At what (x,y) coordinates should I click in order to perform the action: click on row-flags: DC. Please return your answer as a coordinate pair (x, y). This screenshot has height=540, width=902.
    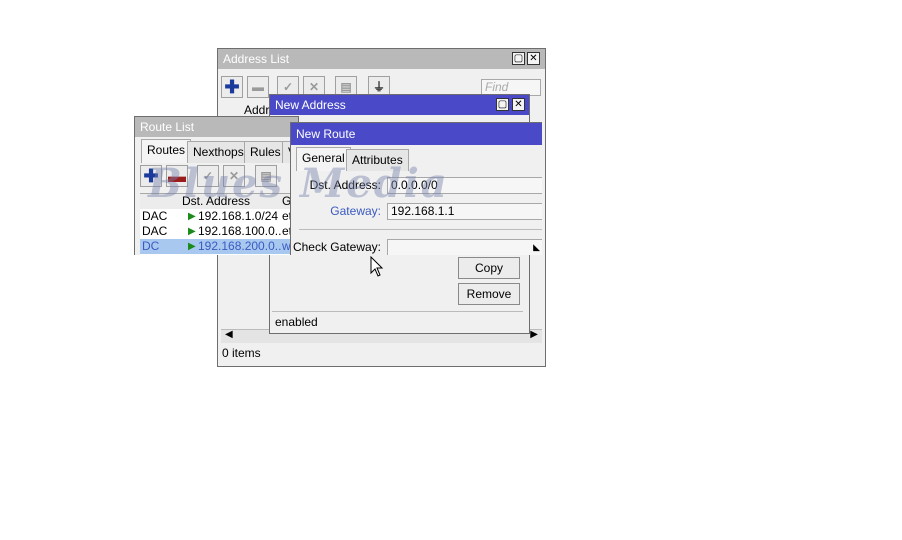
    Looking at the image, I should click on (151, 246).